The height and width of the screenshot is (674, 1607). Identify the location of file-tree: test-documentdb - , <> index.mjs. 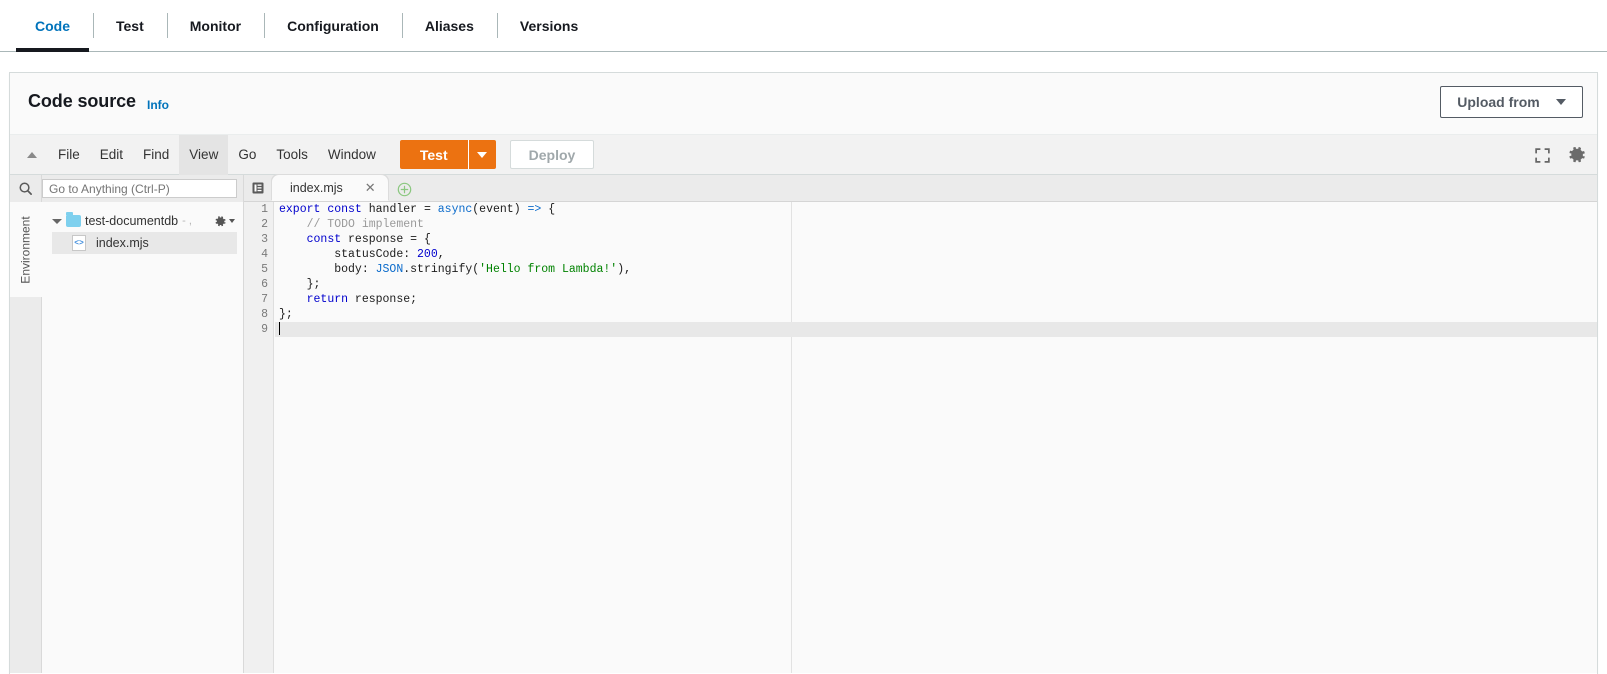
(142, 228).